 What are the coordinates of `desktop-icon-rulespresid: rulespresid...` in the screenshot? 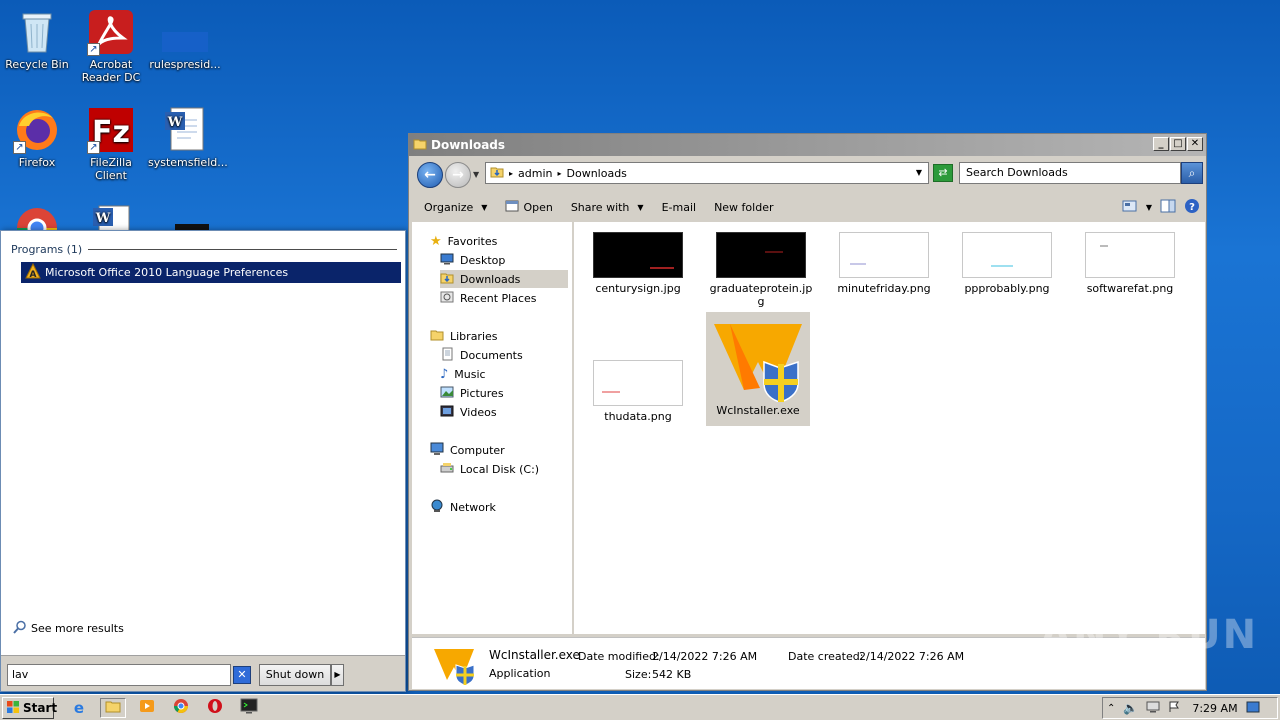 It's located at (185, 39).